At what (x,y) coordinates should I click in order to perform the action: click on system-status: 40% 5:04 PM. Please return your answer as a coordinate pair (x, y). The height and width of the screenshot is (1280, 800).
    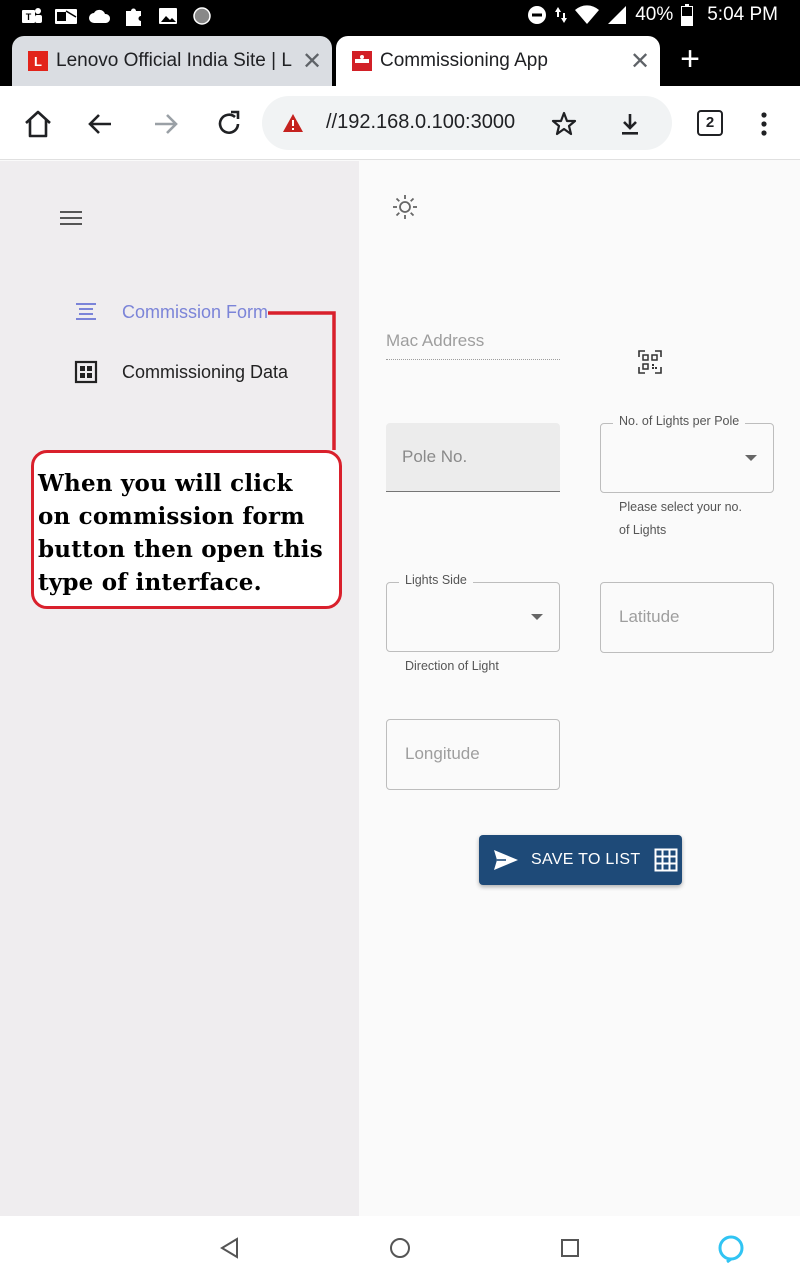
    Looking at the image, I should click on (652, 15).